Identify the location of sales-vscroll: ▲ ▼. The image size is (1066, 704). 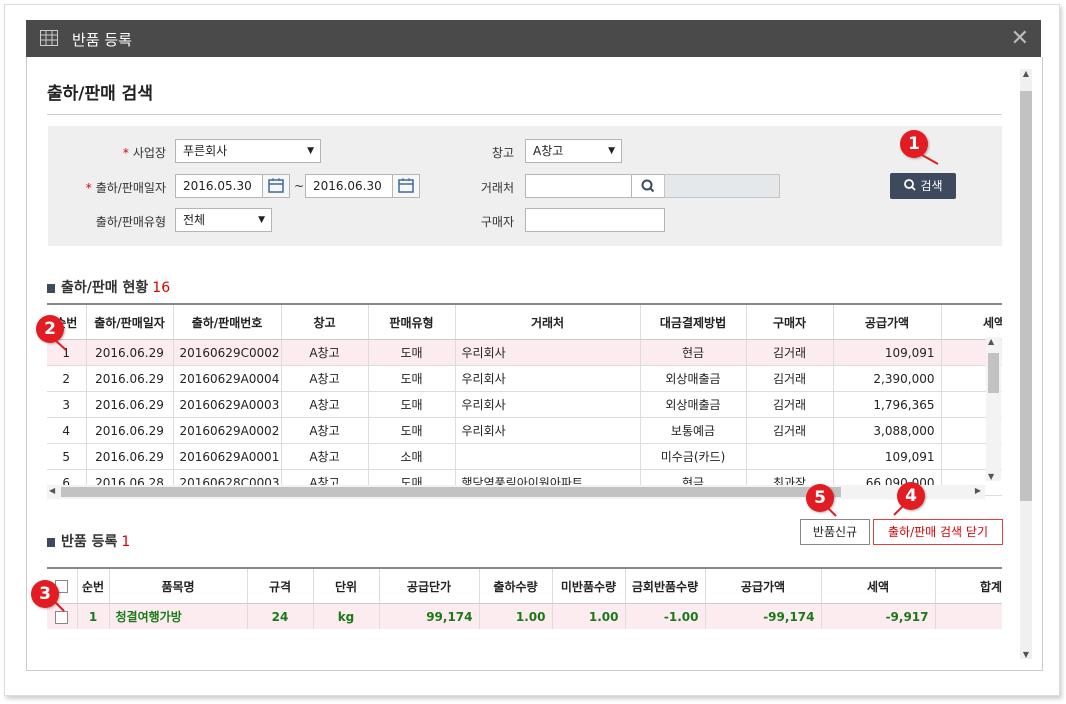
(993, 409).